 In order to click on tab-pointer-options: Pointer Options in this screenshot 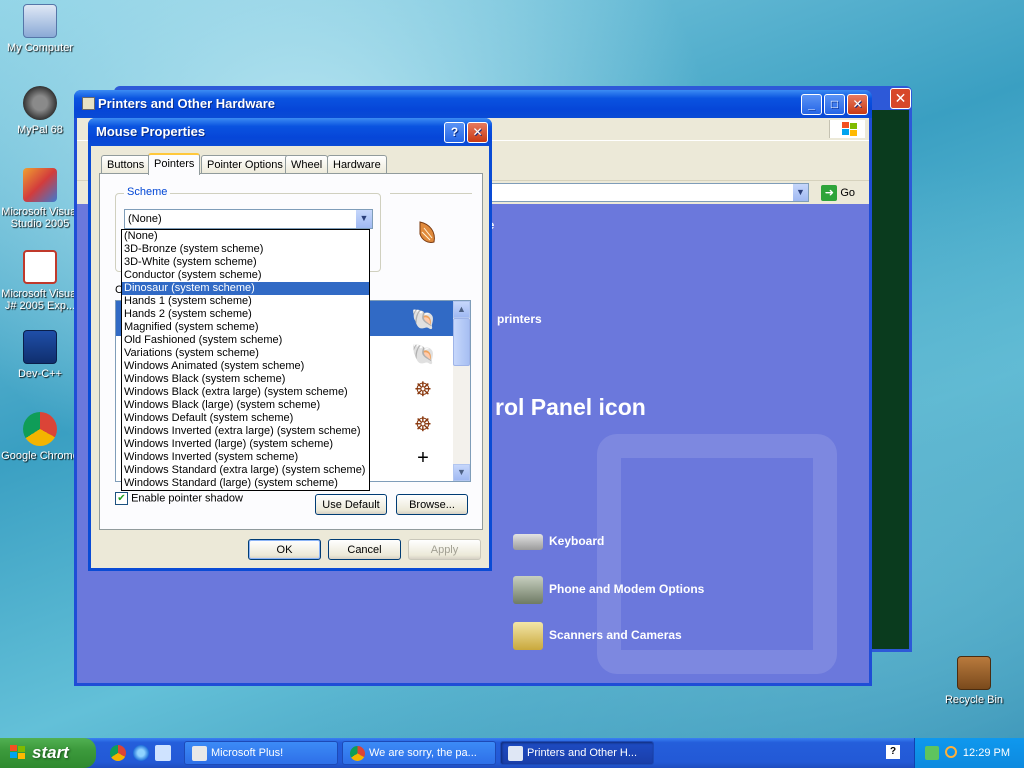, I will do `click(245, 164)`.